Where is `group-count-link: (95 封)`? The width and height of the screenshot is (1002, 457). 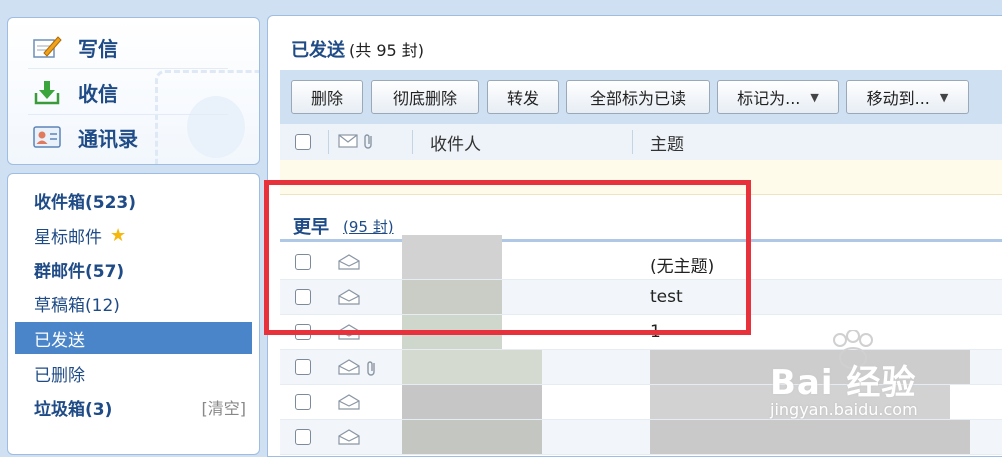
group-count-link: (95 封) is located at coordinates (368, 226).